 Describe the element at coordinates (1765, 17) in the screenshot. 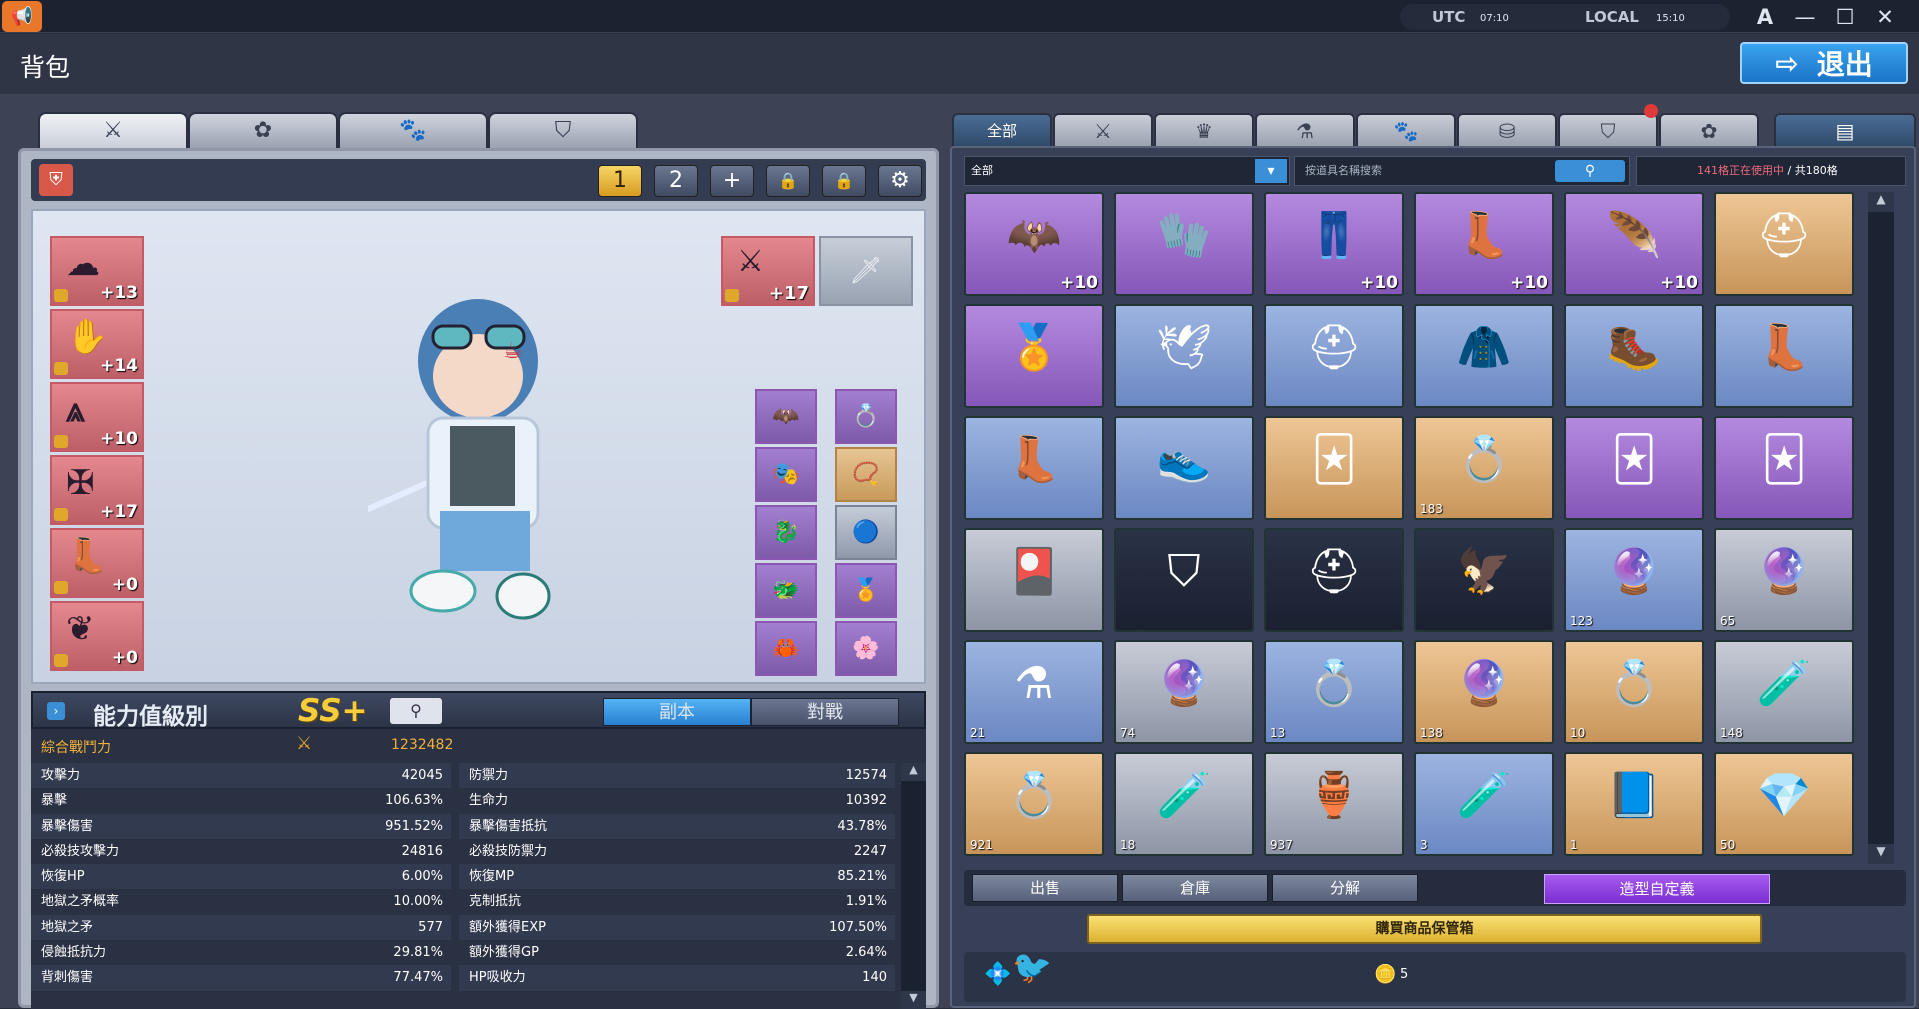

I see `font-size-button: A` at that location.